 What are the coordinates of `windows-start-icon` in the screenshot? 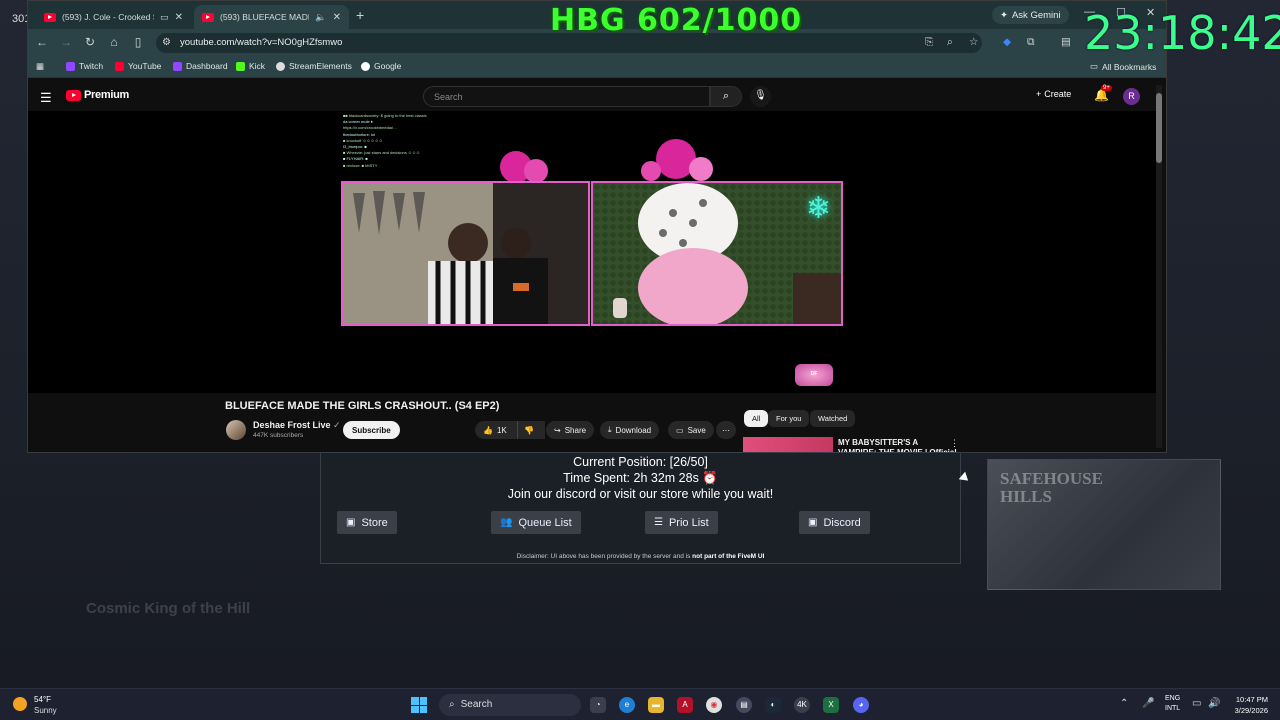 It's located at (419, 705).